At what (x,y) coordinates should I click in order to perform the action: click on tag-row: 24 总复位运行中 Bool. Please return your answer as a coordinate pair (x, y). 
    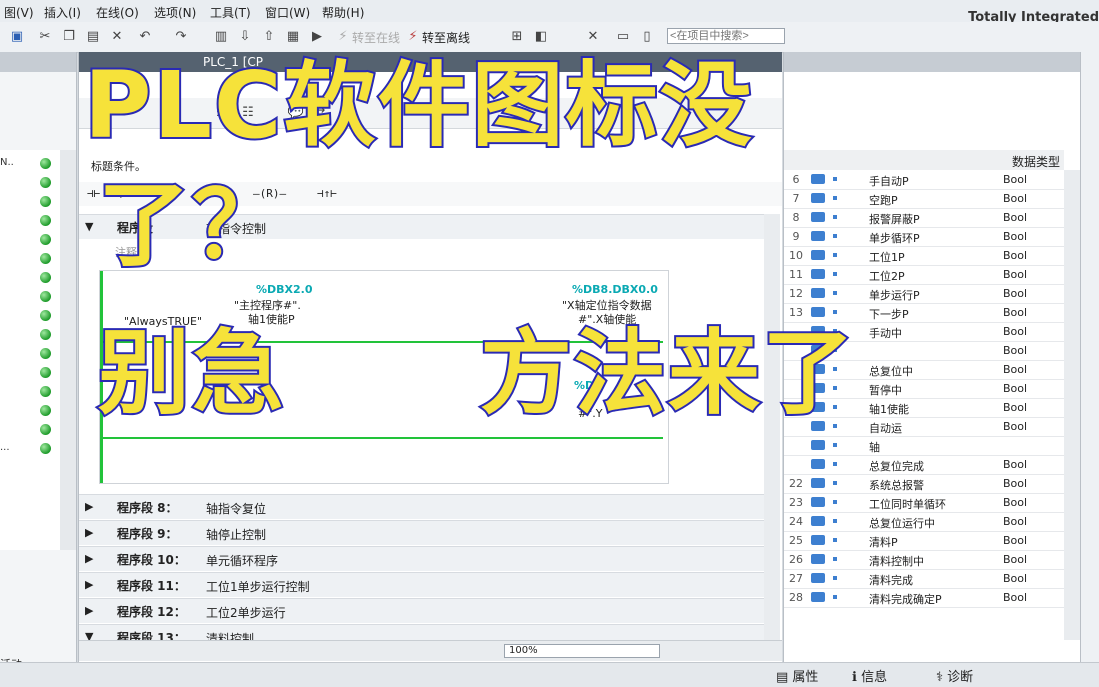
    Looking at the image, I should click on (924, 522).